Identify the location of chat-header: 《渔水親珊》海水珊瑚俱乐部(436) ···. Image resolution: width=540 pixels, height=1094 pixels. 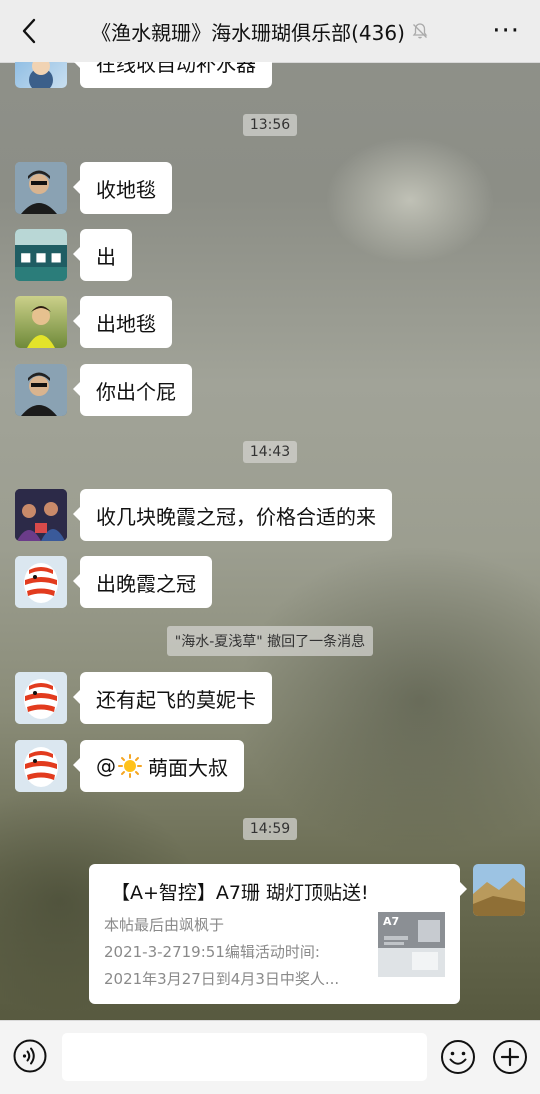
(270, 31).